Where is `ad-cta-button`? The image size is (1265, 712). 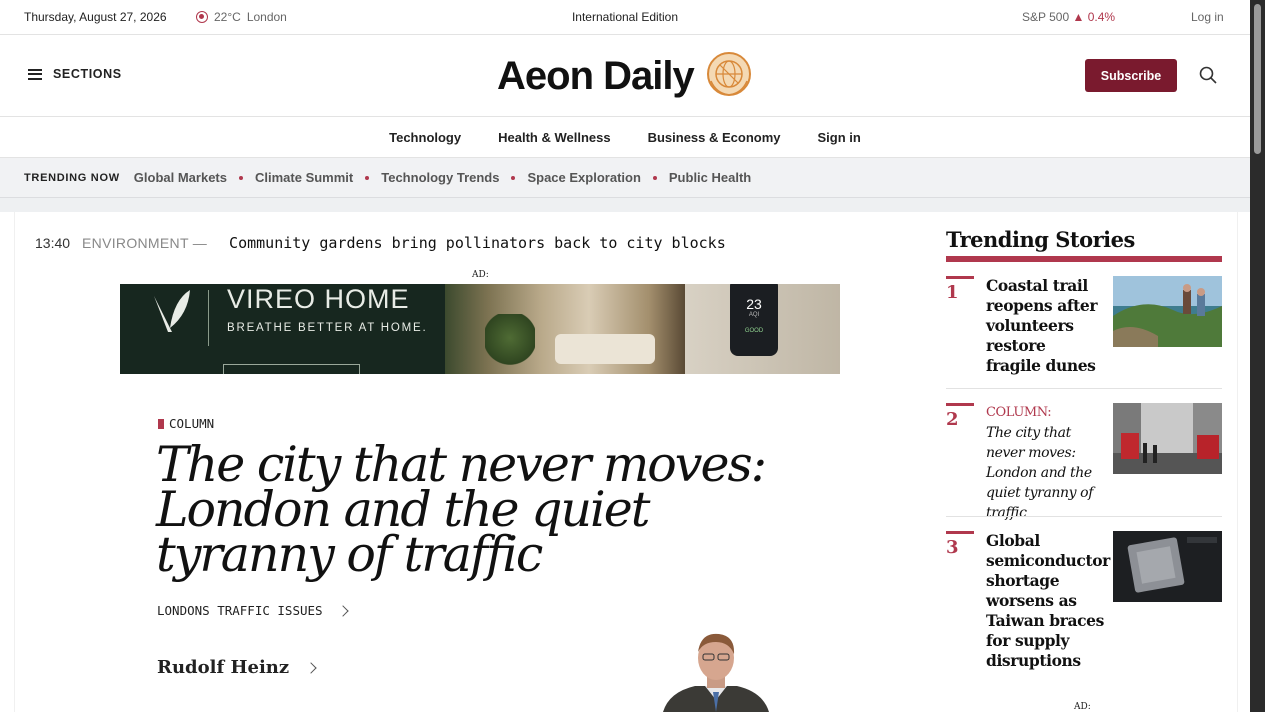
ad-cta-button is located at coordinates (291, 369).